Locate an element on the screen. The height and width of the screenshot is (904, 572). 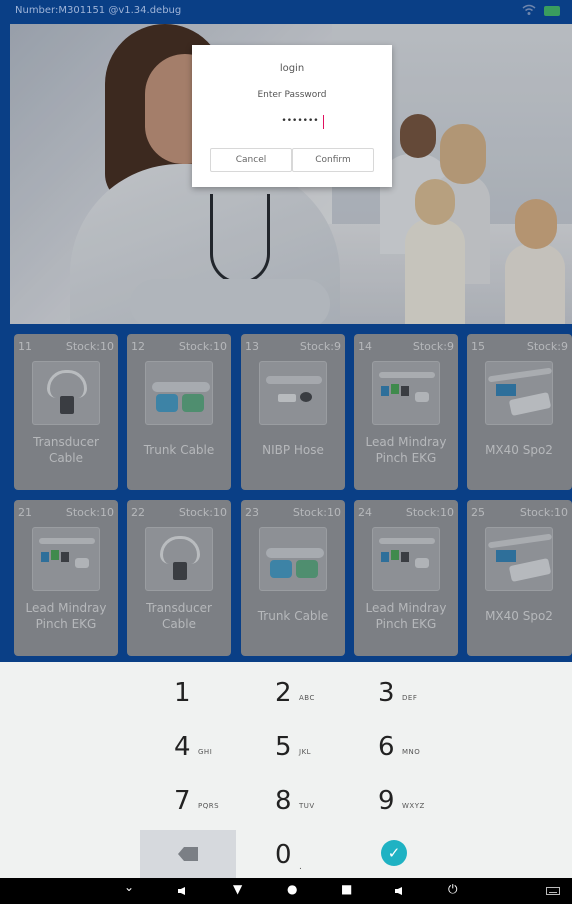
wifi-icon is located at coordinates (529, 9).